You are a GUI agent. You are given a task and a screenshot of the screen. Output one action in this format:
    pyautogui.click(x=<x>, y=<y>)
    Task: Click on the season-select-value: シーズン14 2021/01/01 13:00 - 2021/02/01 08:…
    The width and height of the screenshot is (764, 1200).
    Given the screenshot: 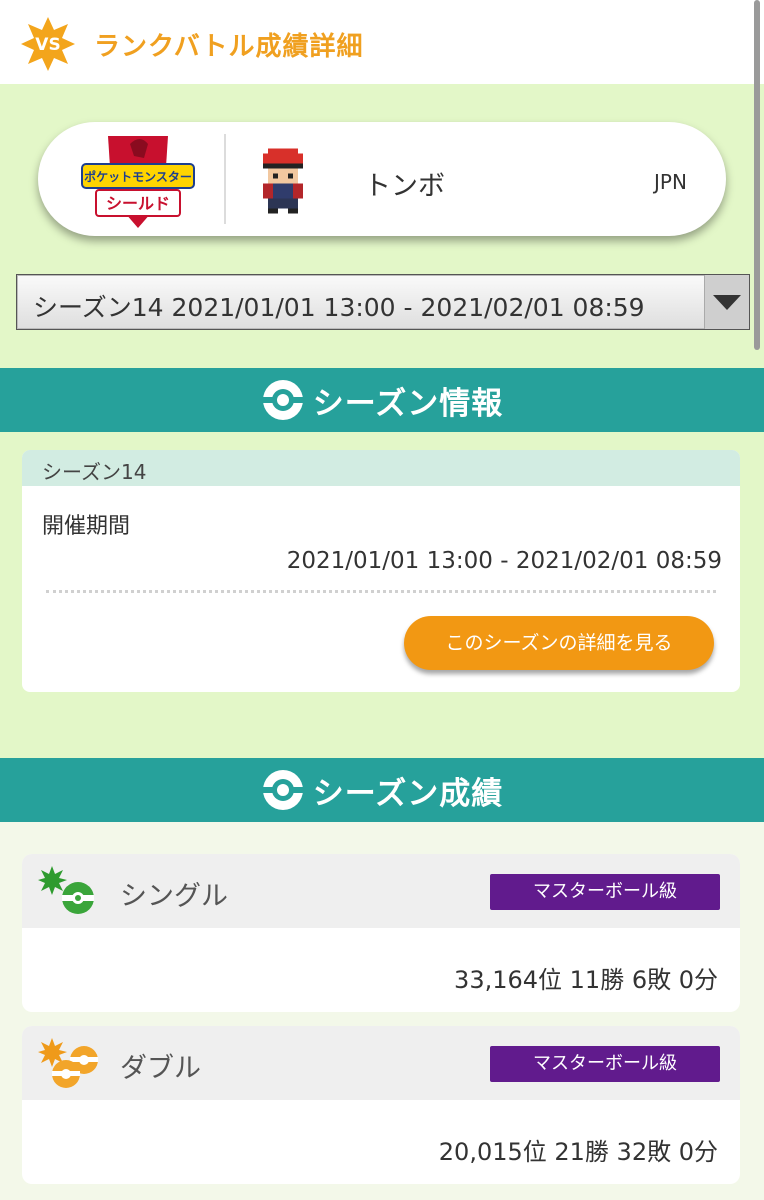 What is the action you would take?
    pyautogui.click(x=339, y=307)
    